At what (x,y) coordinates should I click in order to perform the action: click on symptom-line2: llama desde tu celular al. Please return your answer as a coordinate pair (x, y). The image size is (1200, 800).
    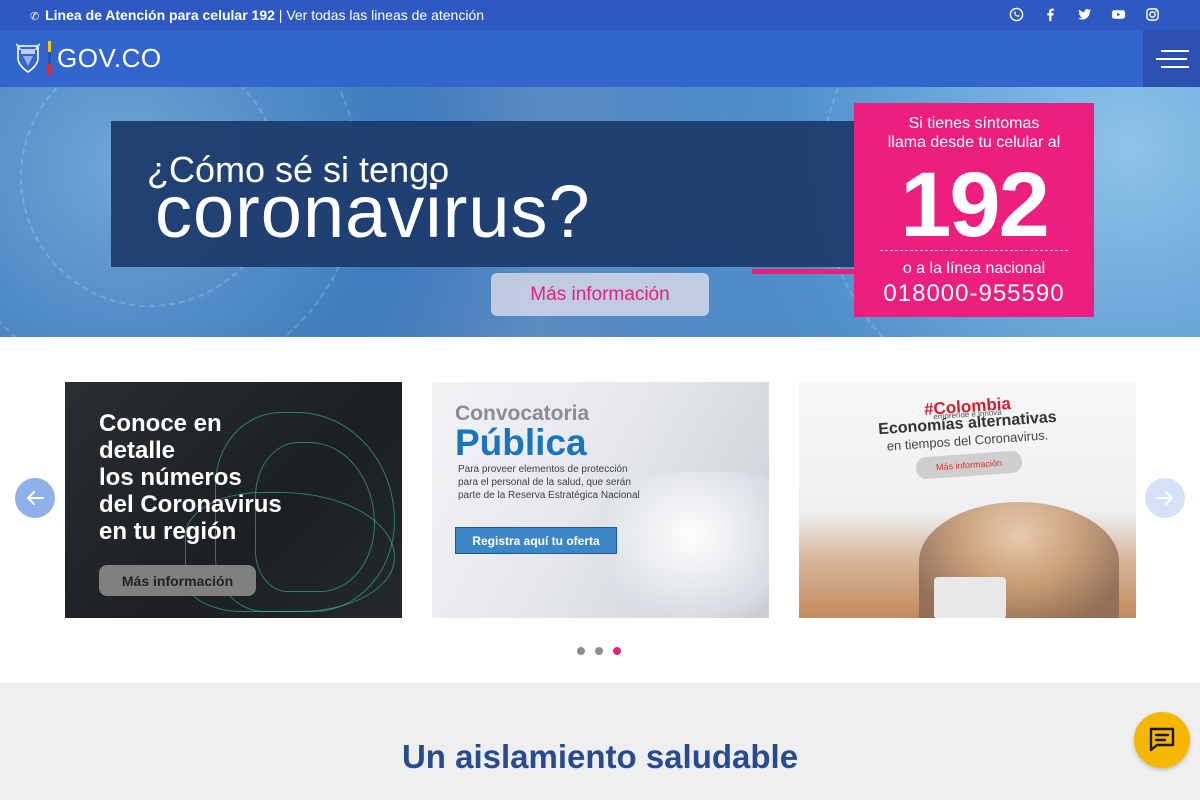
    Looking at the image, I should click on (974, 142).